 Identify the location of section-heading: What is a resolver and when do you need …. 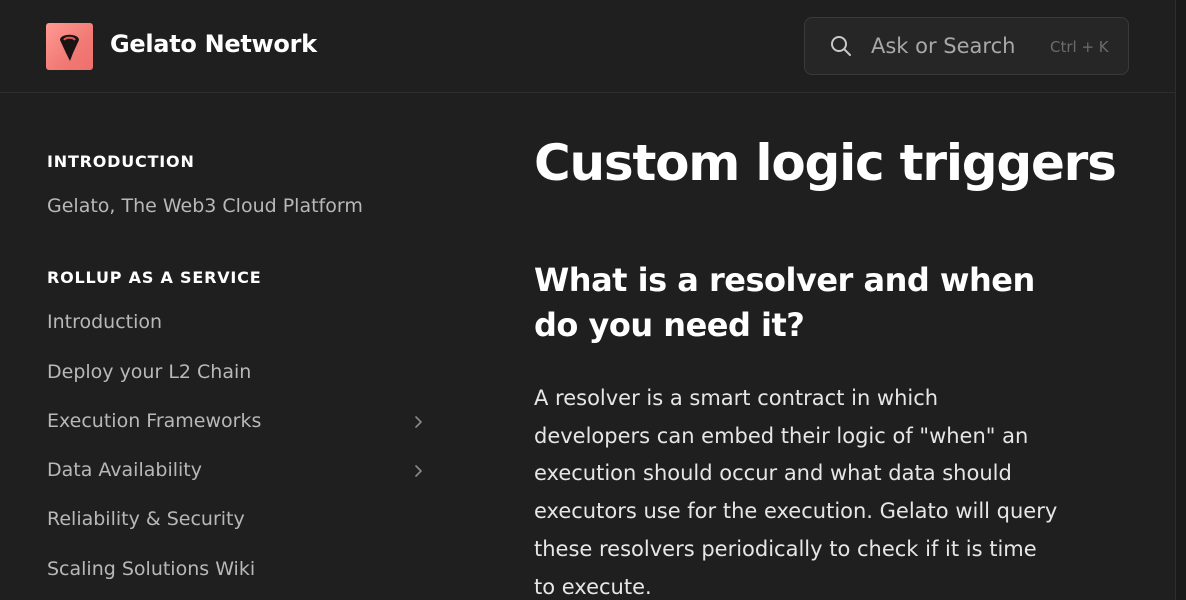
(784, 302).